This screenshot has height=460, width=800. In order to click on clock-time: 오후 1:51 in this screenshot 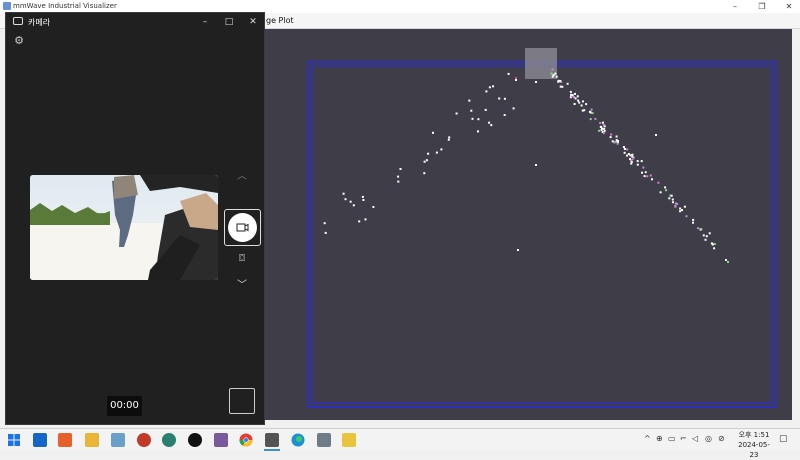, I will do `click(754, 435)`.